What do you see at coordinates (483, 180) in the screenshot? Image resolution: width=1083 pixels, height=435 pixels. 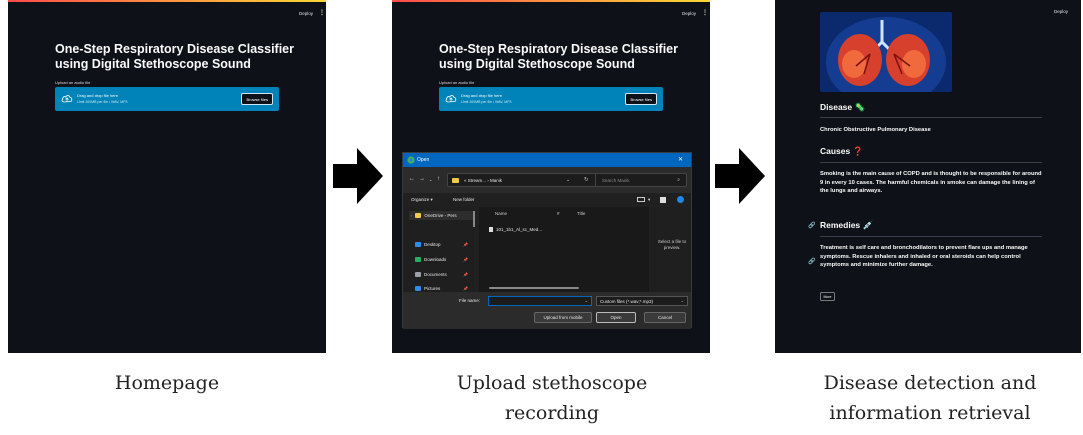 I see `address-path: « Stream... › Manik` at bounding box center [483, 180].